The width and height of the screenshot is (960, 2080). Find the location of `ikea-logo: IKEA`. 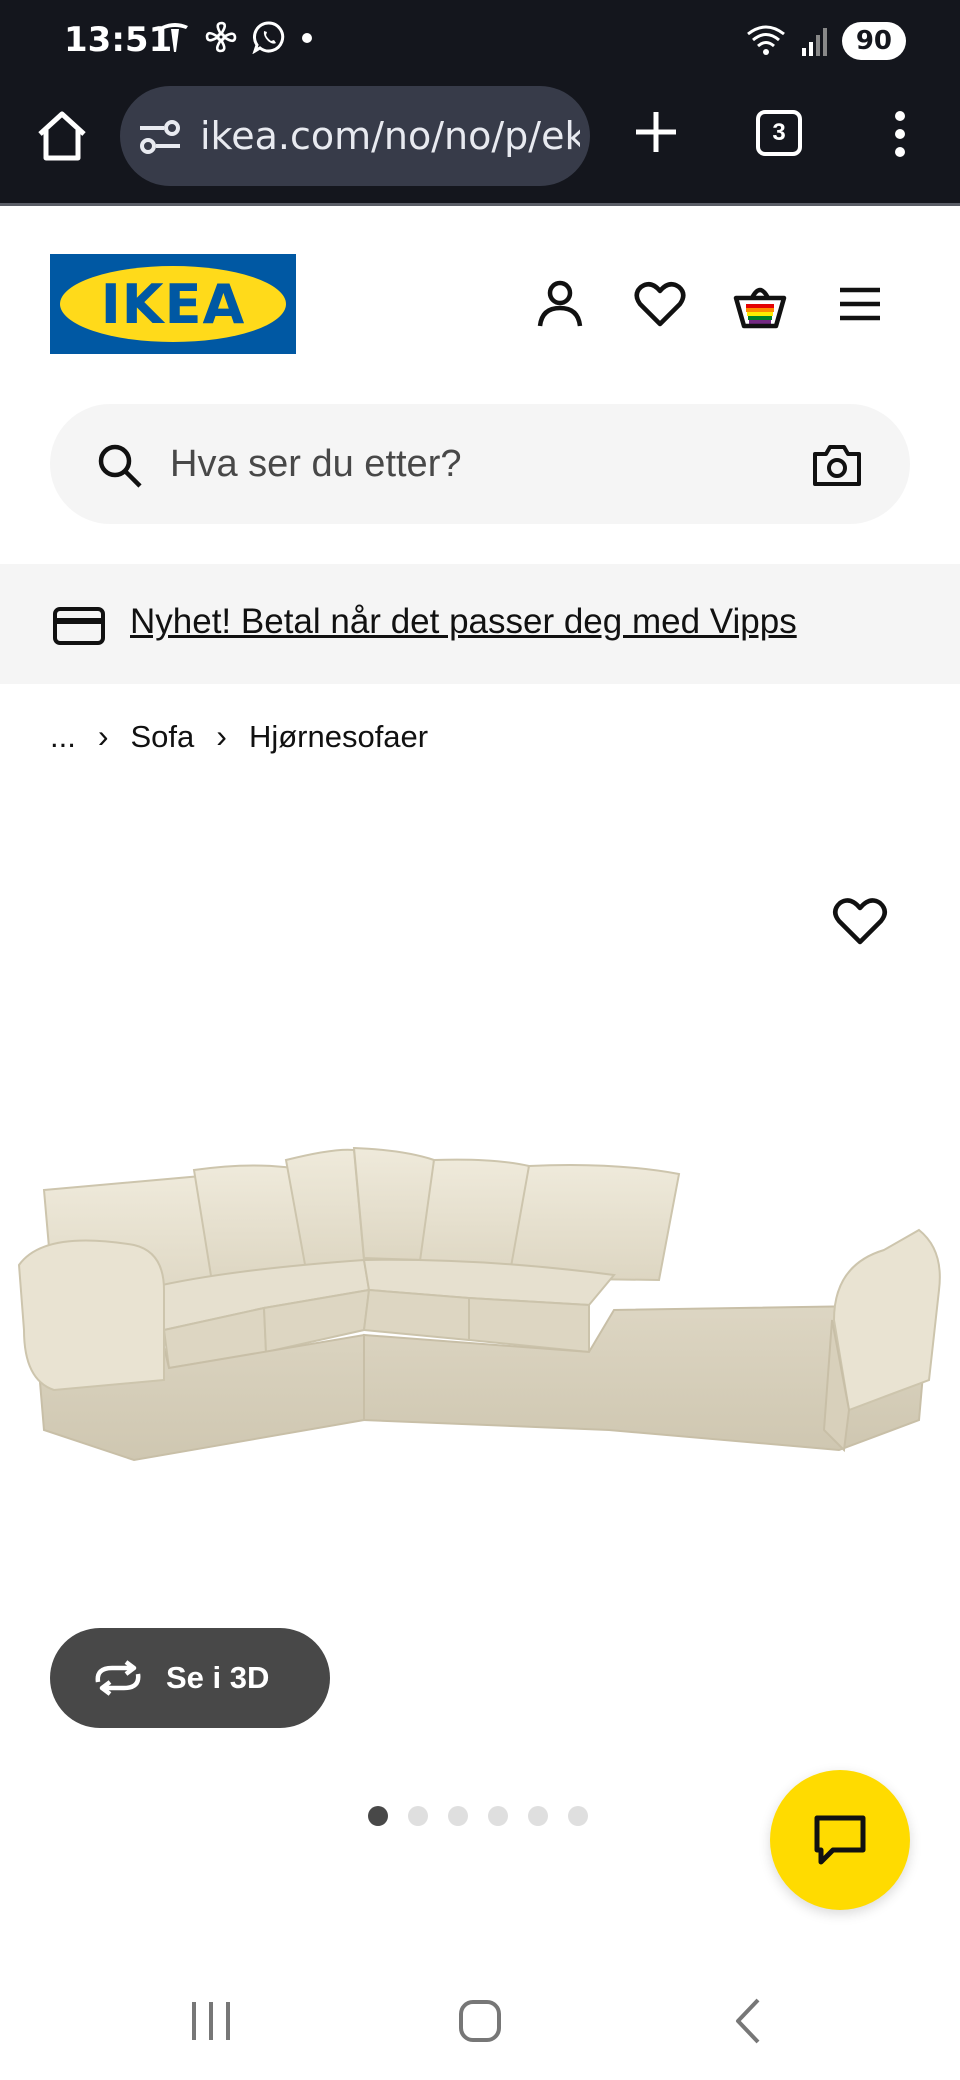

ikea-logo: IKEA is located at coordinates (173, 304).